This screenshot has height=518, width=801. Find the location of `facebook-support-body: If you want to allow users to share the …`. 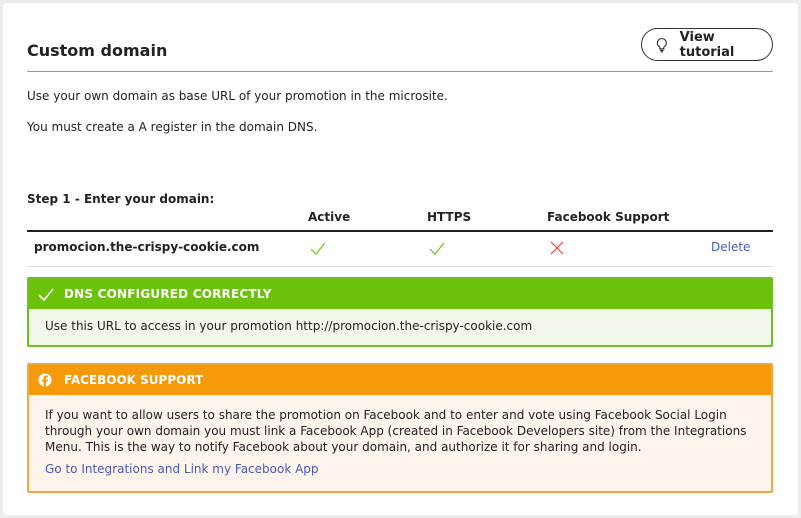

facebook-support-body: If you want to allow users to share the … is located at coordinates (400, 436).